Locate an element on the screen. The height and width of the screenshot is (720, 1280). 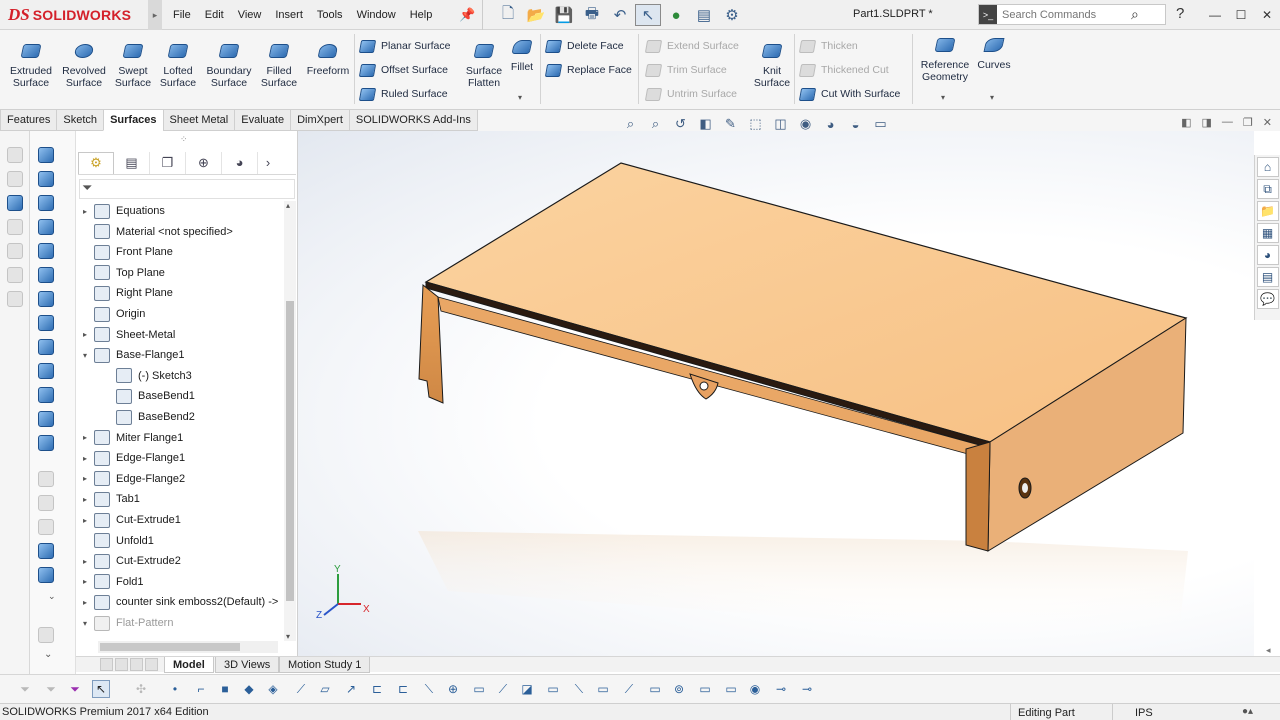
filter-sketch-segments-icon: ↗ is located at coordinates (351, 689).